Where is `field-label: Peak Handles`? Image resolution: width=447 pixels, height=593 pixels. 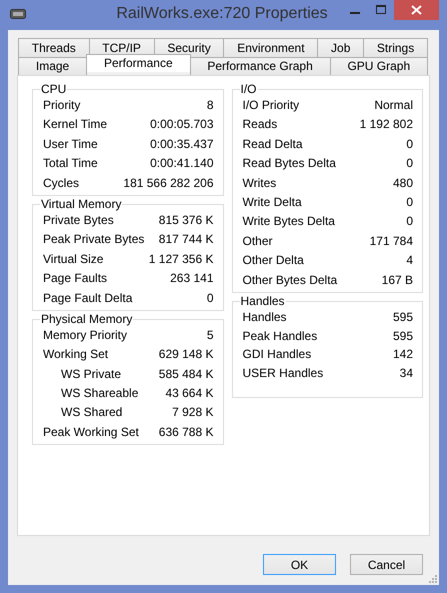
field-label: Peak Handles is located at coordinates (280, 336).